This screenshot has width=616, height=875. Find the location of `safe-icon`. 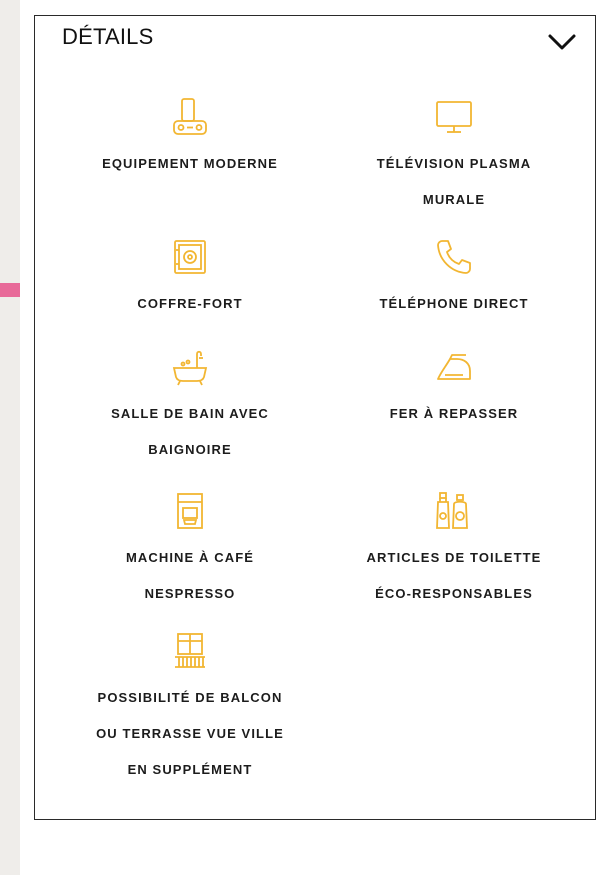

safe-icon is located at coordinates (190, 257).